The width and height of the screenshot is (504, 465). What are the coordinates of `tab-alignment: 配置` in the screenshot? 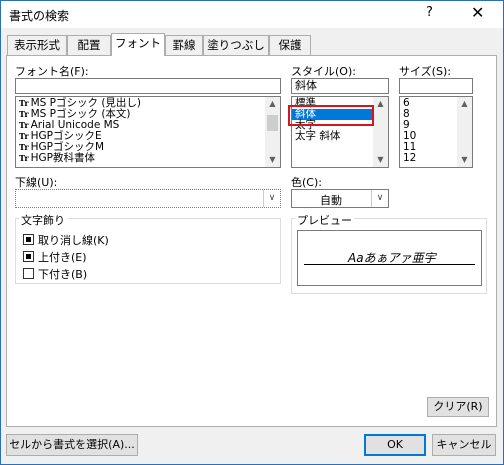 It's located at (89, 45).